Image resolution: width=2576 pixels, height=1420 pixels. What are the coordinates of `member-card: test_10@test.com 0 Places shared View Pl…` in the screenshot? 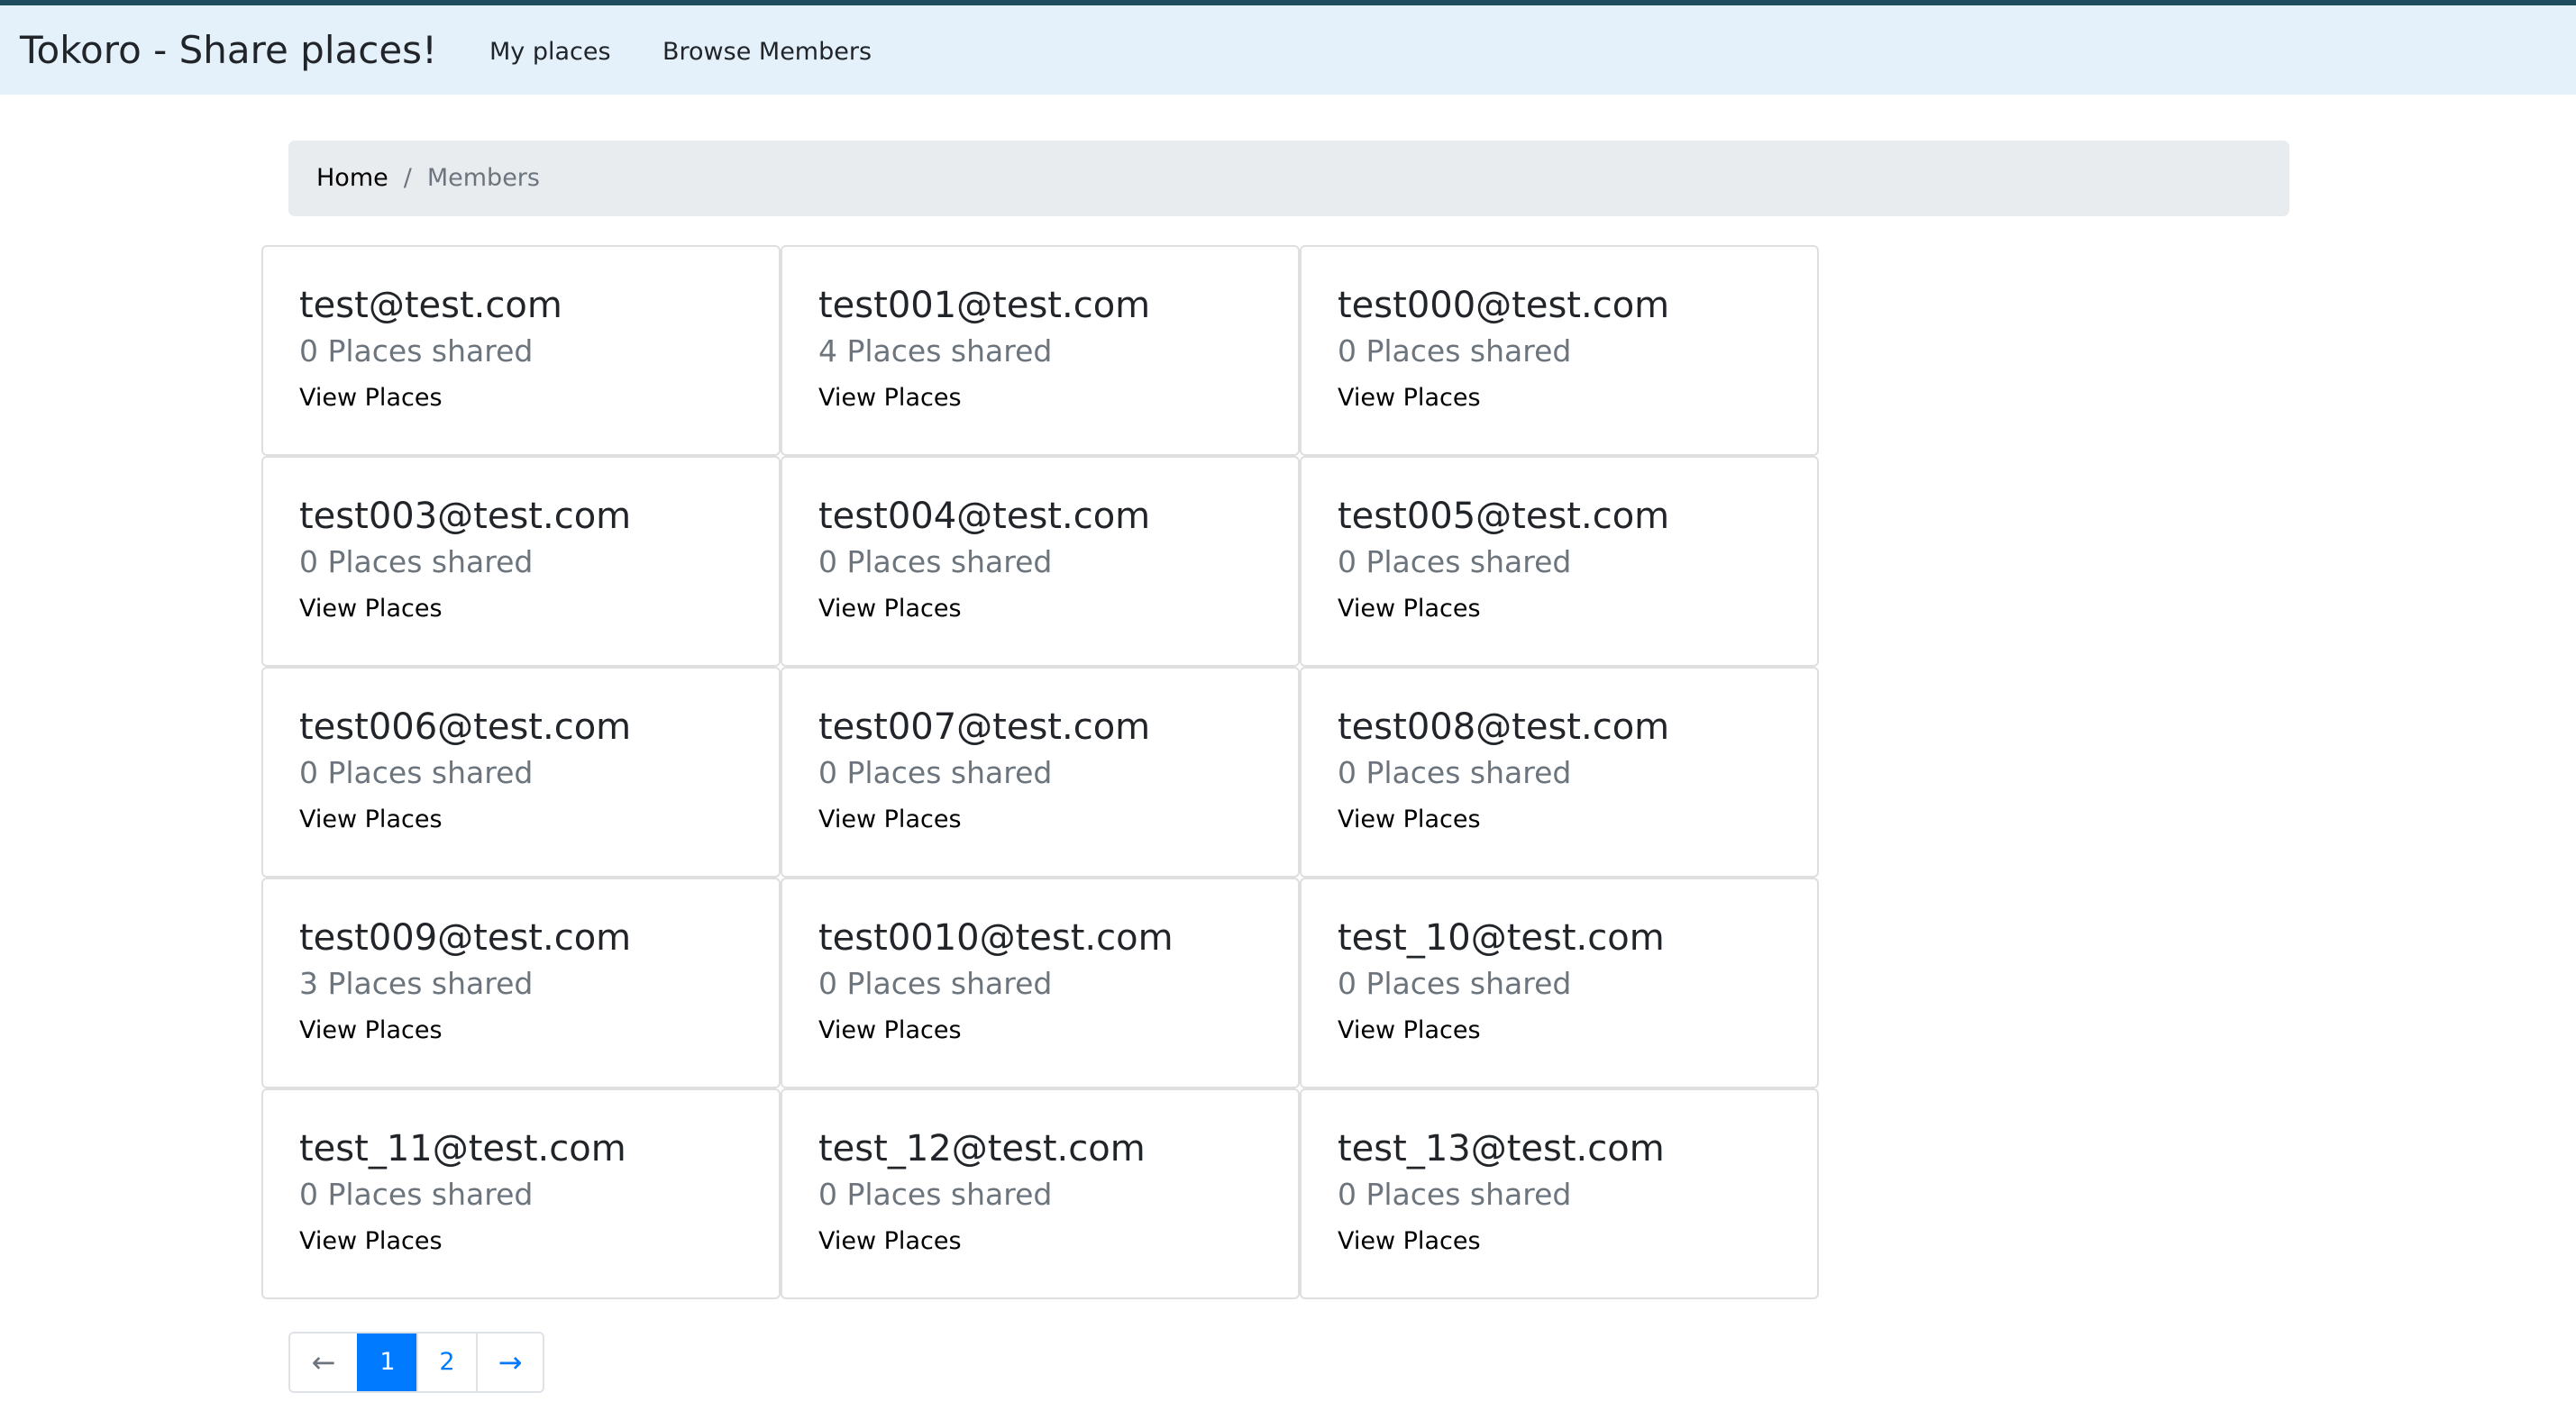 It's located at (1559, 983).